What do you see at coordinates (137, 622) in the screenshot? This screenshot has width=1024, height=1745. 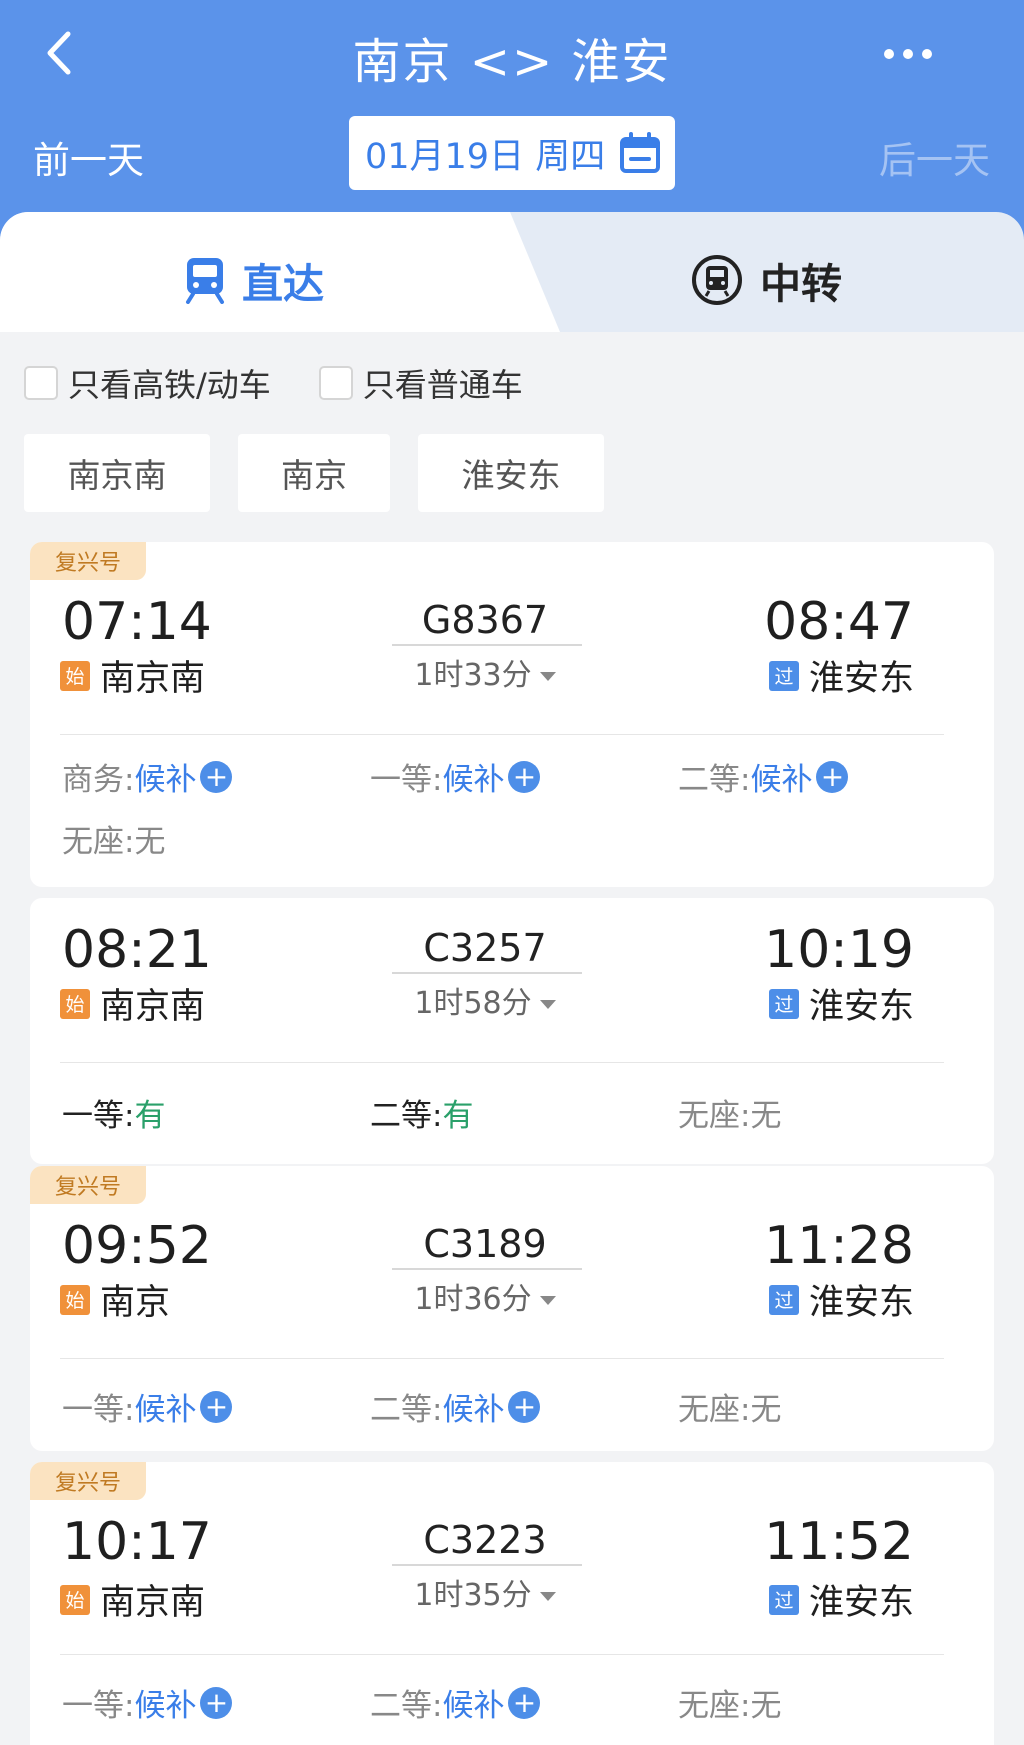 I see `departure-time: 07:14` at bounding box center [137, 622].